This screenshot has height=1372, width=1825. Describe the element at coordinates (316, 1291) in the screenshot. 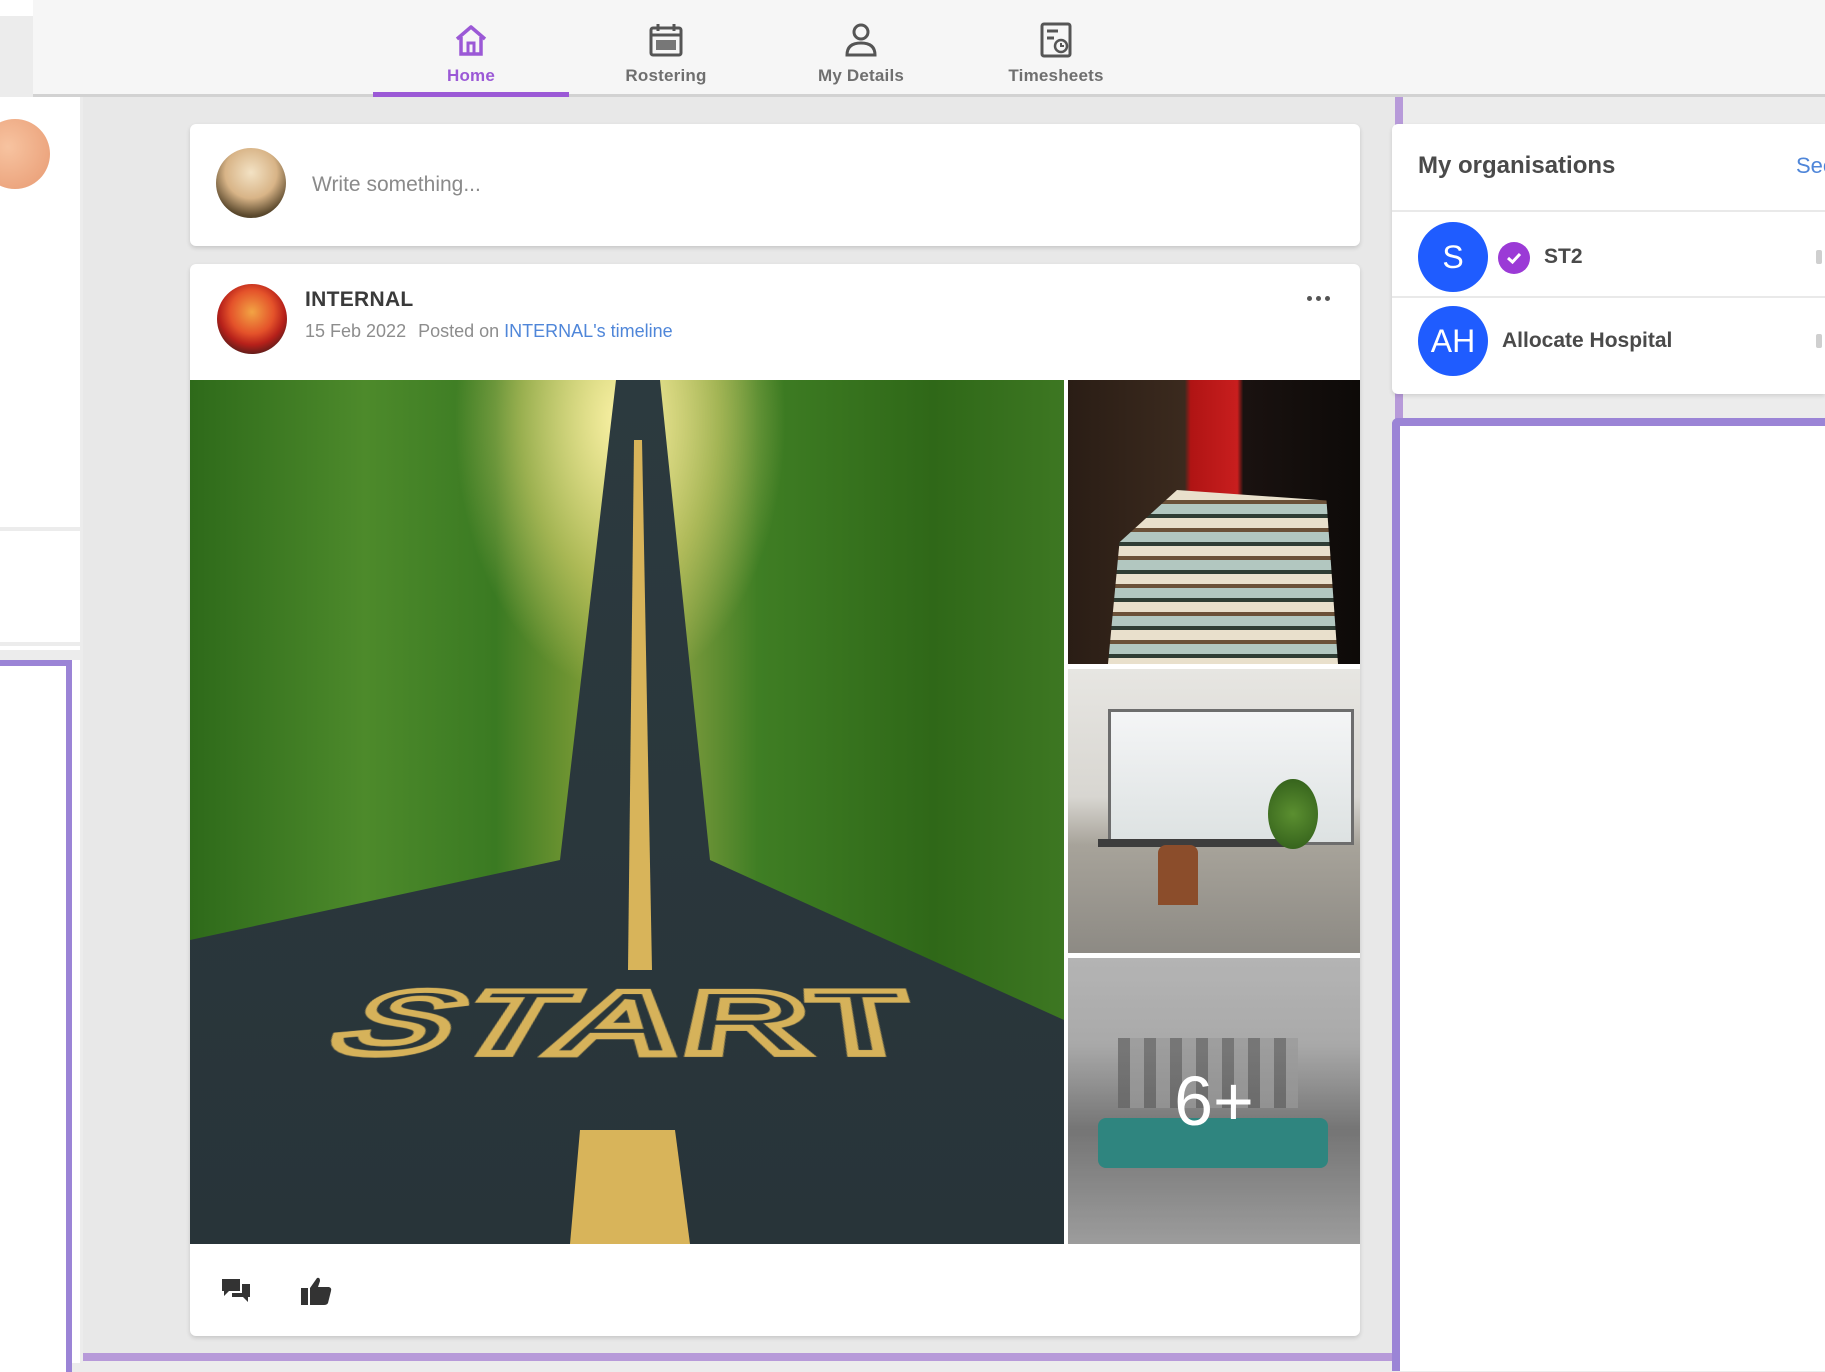

I see `thumbs-up-icon` at that location.